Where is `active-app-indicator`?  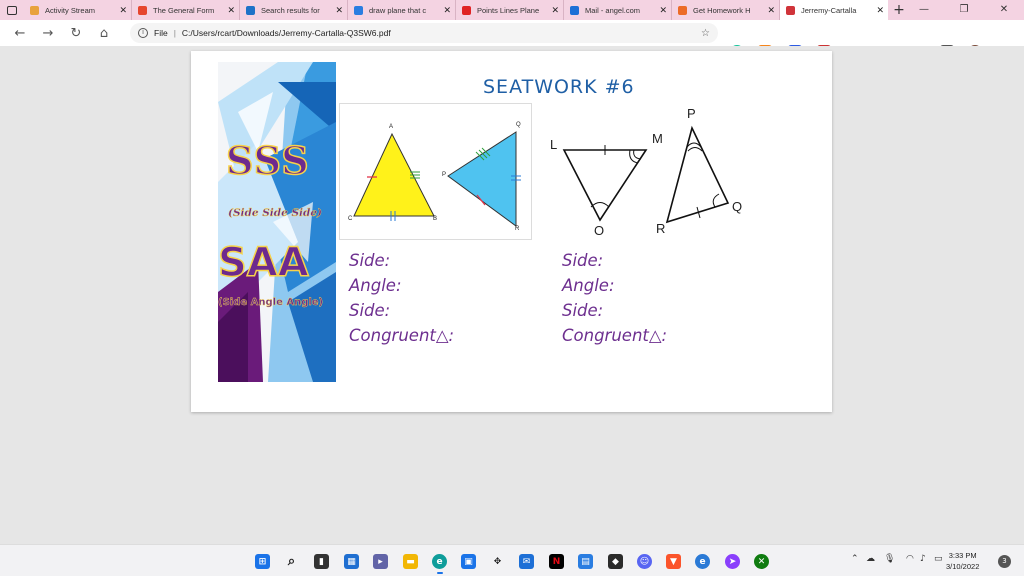 active-app-indicator is located at coordinates (440, 573).